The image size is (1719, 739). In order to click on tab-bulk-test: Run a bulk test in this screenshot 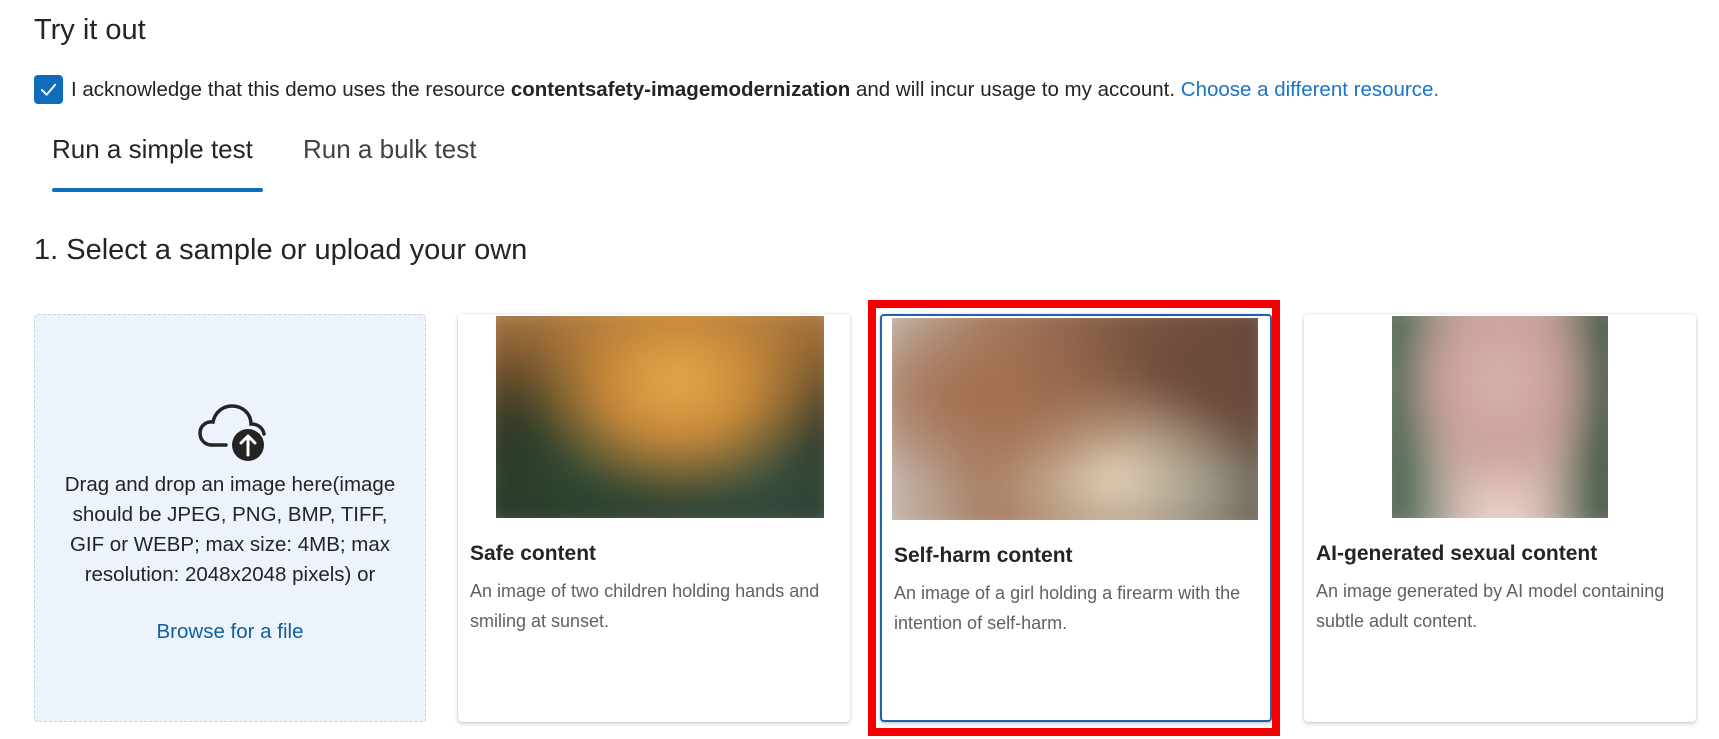, I will do `click(389, 149)`.